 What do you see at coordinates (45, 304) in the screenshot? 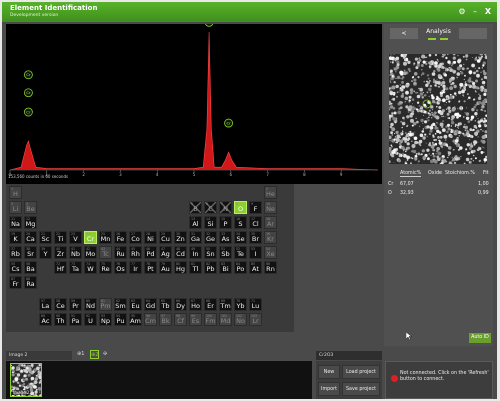
I see `element-la: 57 La` at bounding box center [45, 304].